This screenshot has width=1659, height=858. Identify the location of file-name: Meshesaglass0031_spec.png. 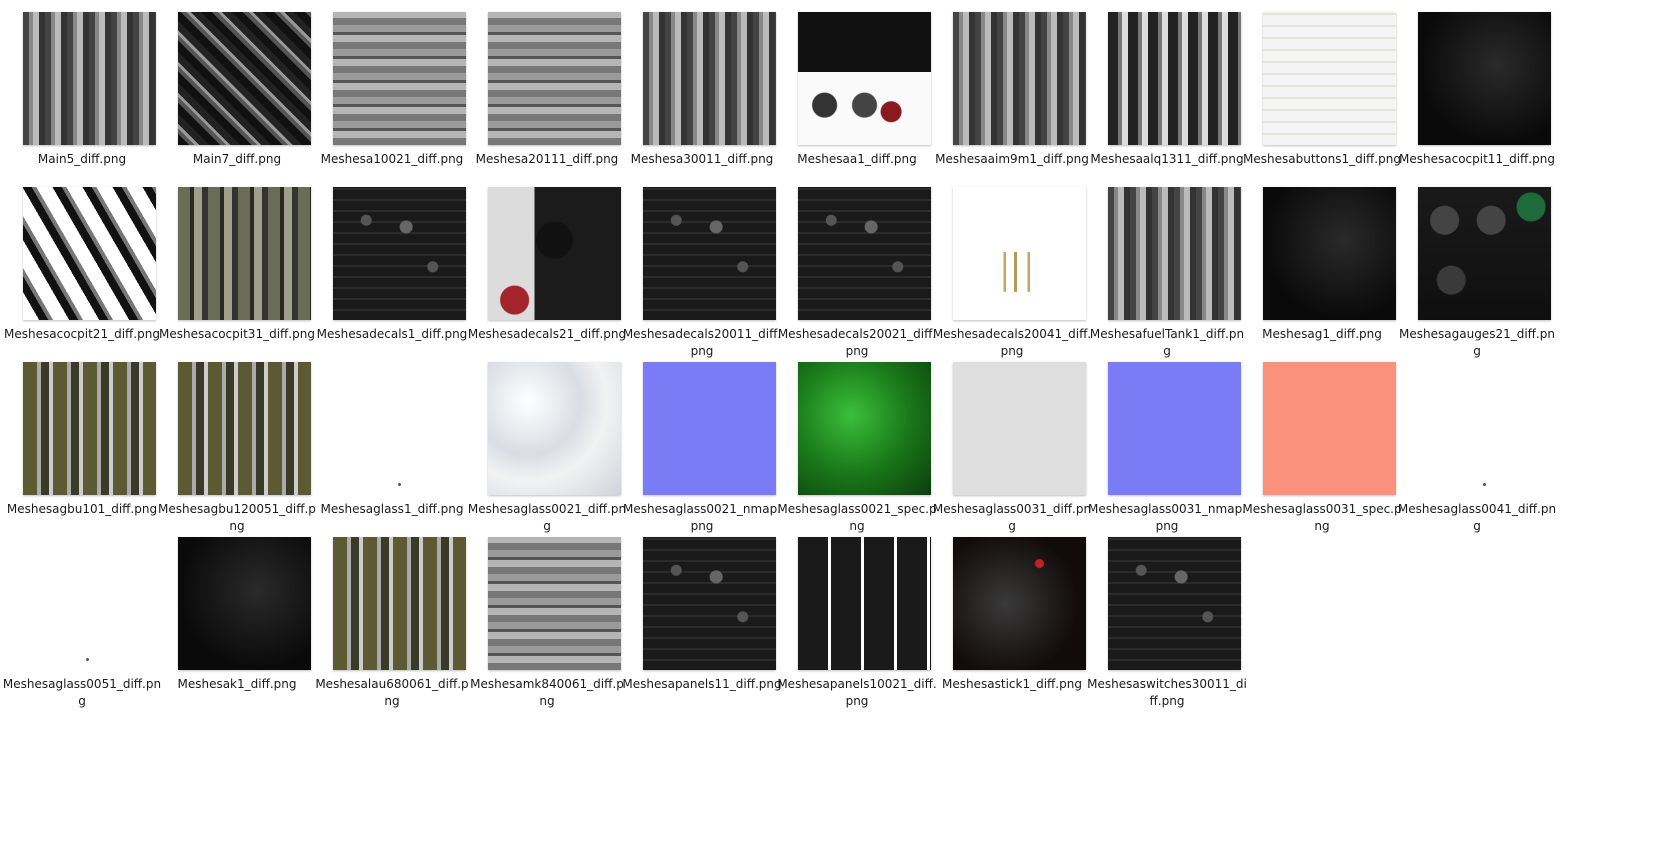
(1322, 518).